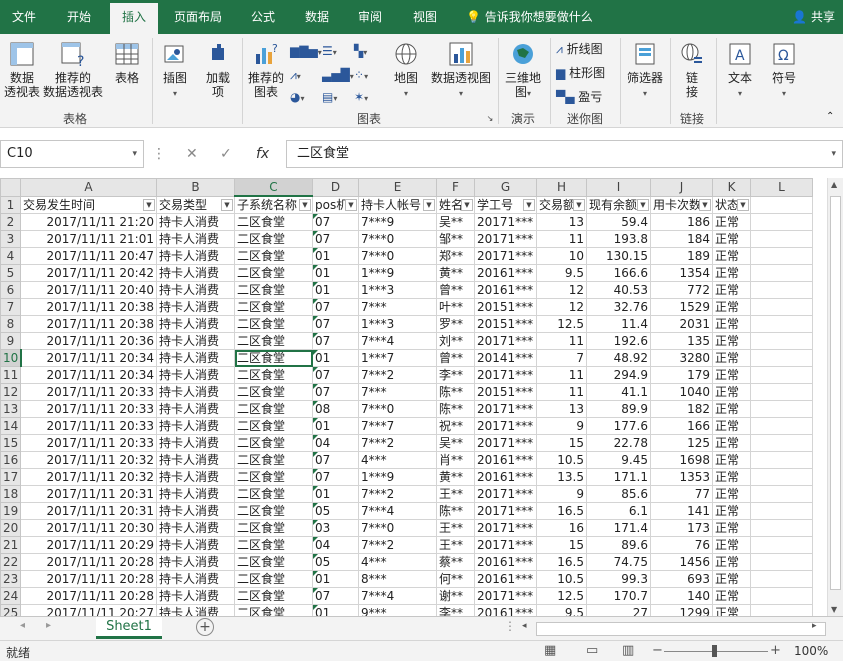  Describe the element at coordinates (561, 222) in the screenshot. I see `cell: 13` at that location.